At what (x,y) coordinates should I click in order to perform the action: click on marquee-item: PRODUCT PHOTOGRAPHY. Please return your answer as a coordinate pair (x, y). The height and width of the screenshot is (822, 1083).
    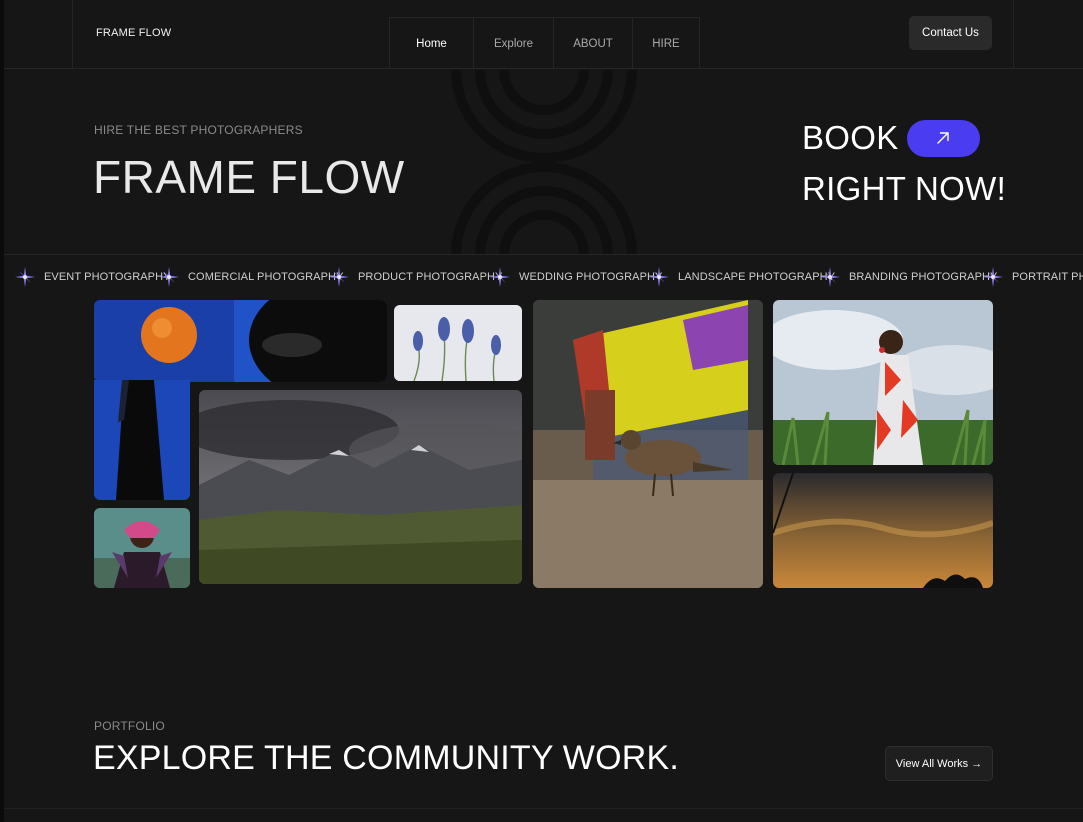
    Looking at the image, I should click on (416, 277).